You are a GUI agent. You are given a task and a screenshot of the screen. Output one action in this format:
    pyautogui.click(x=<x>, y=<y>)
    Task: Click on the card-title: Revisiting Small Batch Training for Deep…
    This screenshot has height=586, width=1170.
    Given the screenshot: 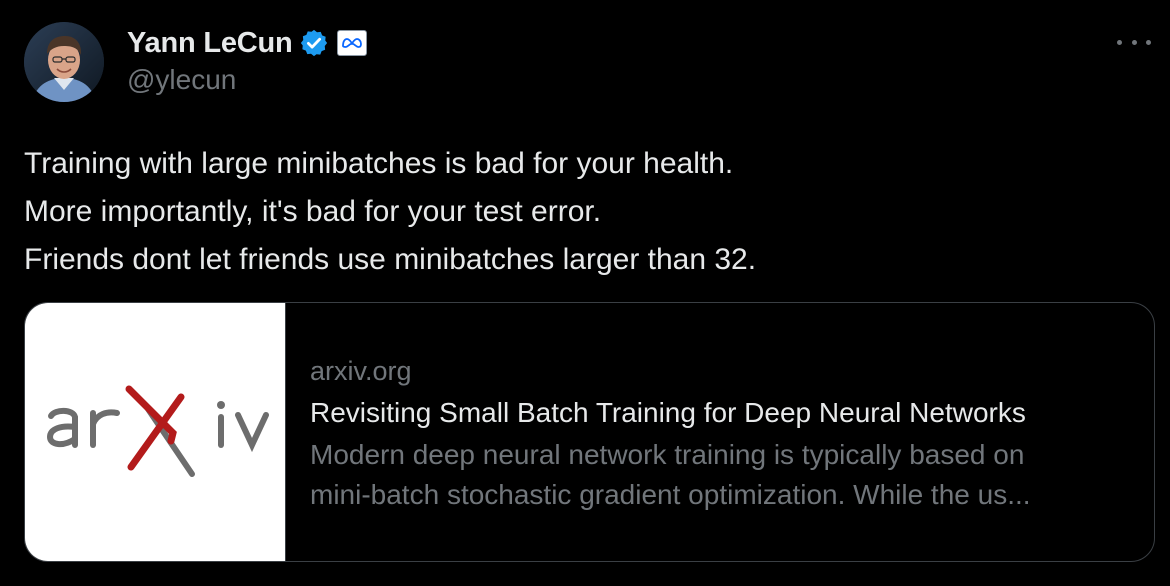 What is the action you would take?
    pyautogui.click(x=720, y=413)
    